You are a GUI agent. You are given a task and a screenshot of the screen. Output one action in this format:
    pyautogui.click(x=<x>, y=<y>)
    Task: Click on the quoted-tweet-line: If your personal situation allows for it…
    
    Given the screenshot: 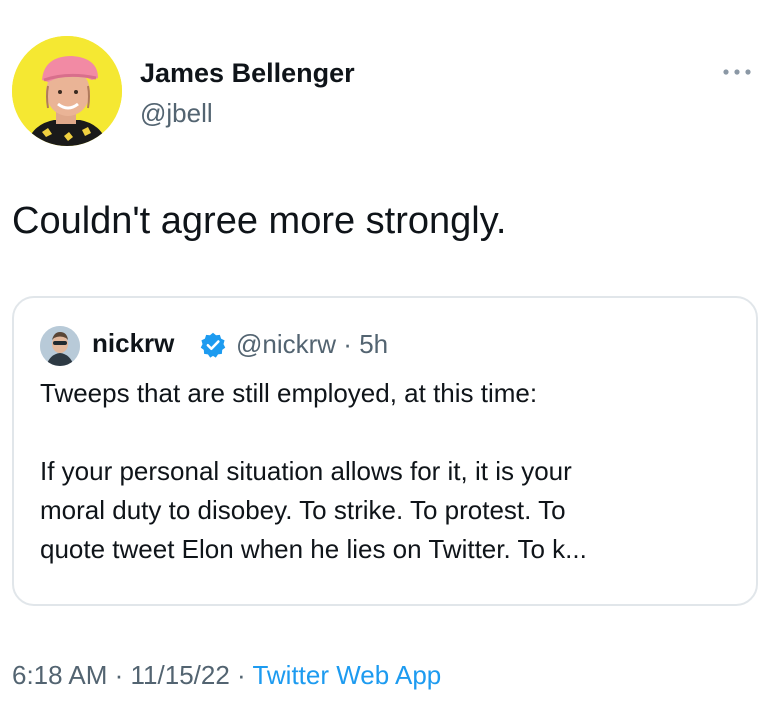 What is the action you would take?
    pyautogui.click(x=306, y=471)
    